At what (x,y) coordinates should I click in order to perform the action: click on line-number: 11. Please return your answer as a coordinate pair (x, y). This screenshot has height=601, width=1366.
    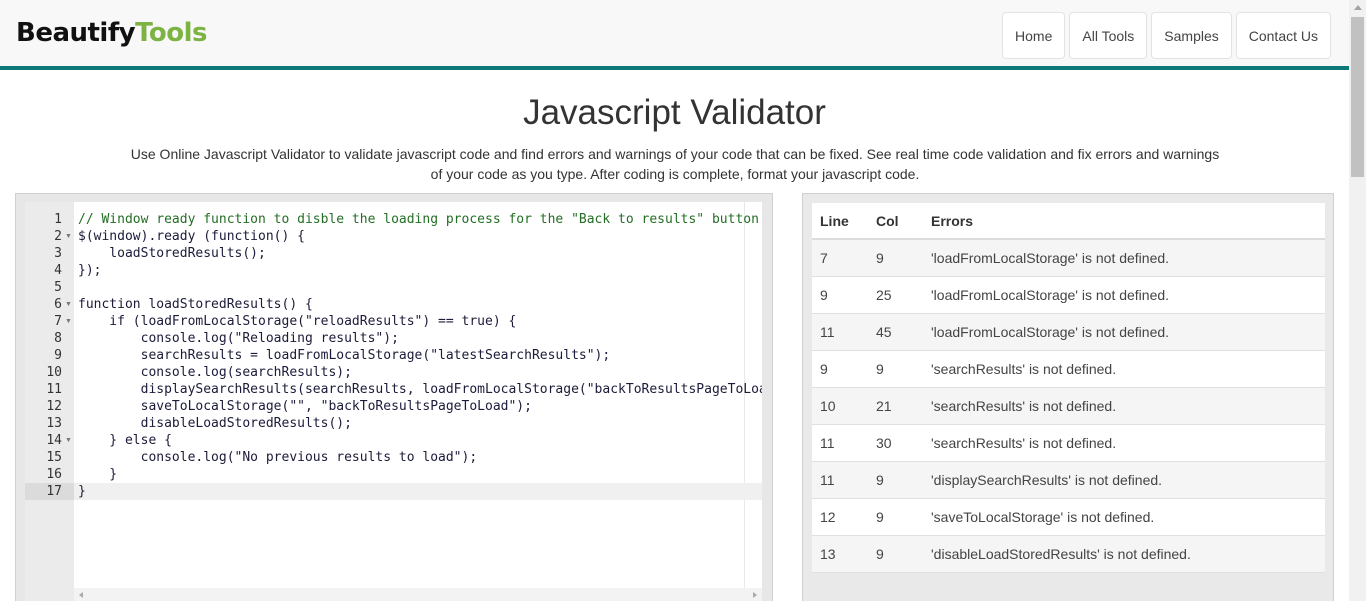
    Looking at the image, I should click on (54, 389).